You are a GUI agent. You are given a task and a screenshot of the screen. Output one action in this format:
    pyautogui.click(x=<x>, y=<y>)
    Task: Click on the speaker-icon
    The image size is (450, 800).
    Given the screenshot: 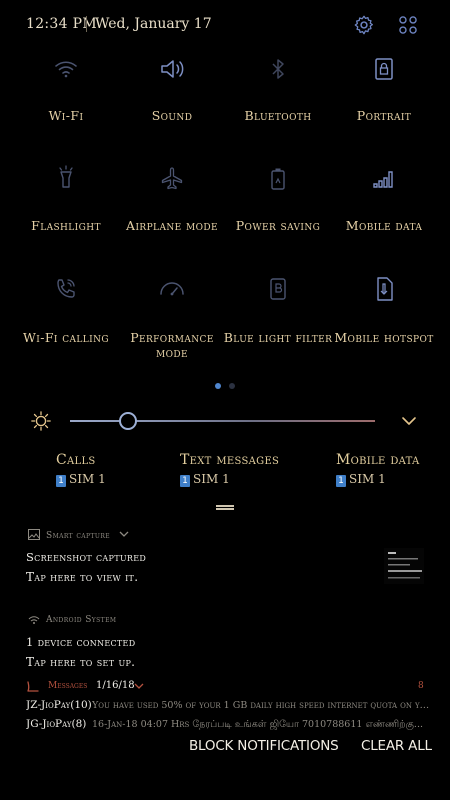 What is the action you would take?
    pyautogui.click(x=172, y=69)
    